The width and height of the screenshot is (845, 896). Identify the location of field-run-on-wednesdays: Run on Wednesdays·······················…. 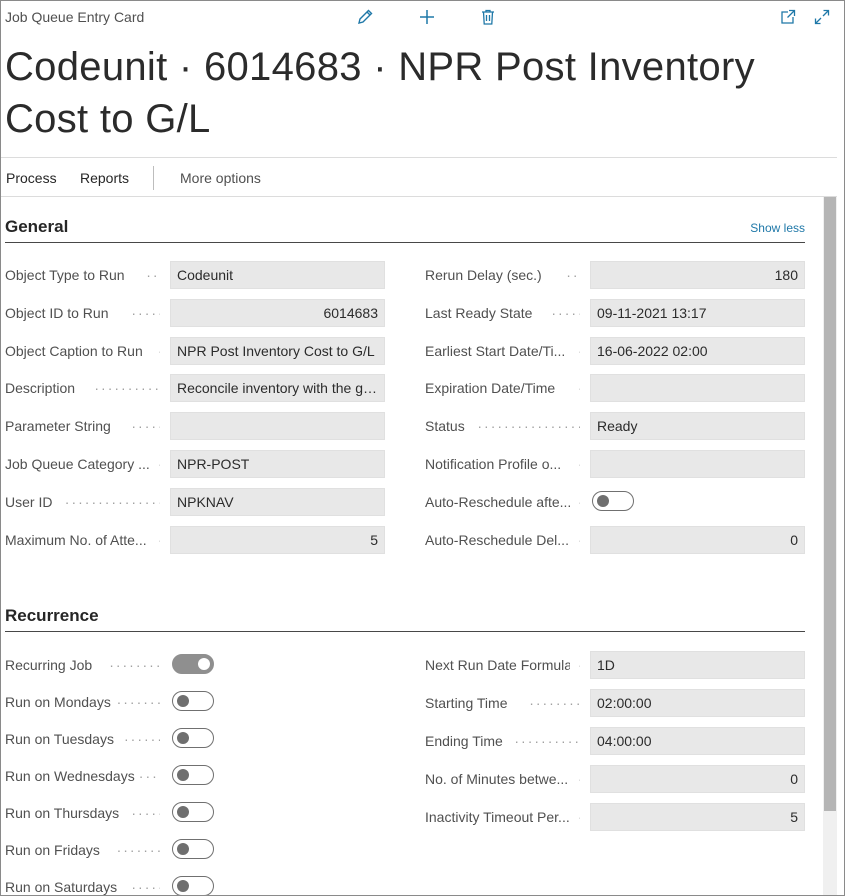
(195, 776).